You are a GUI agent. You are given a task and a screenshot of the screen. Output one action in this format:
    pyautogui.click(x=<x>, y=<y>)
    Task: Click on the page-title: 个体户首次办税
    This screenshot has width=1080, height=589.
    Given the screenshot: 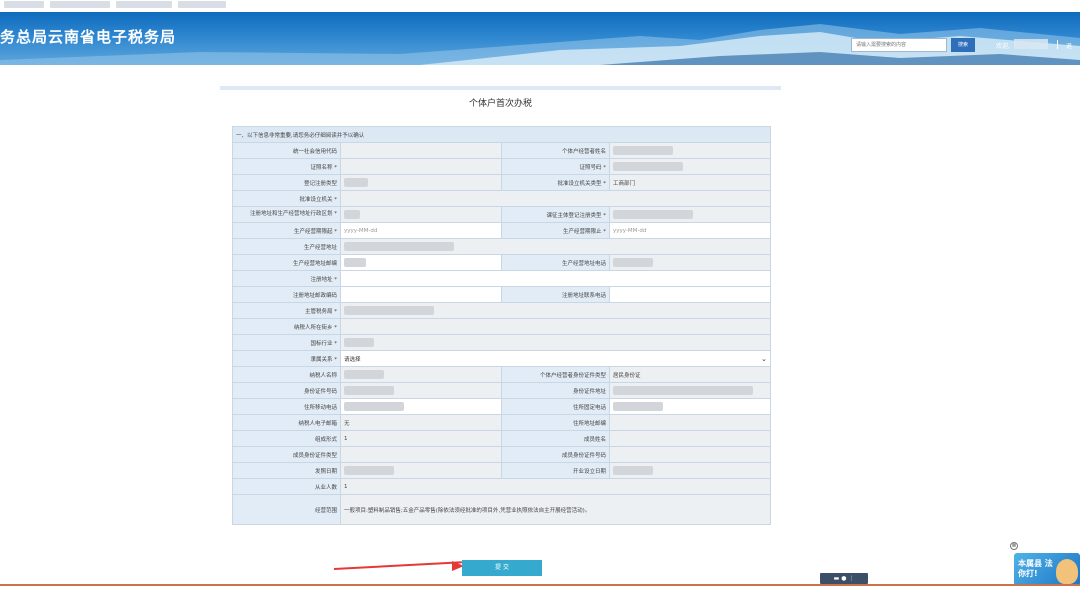 What is the action you would take?
    pyautogui.click(x=500, y=104)
    